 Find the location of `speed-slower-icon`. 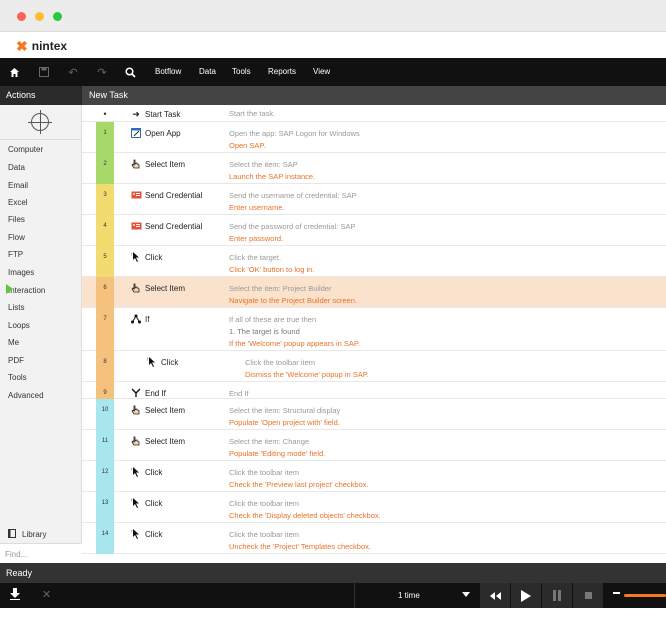

speed-slower-icon is located at coordinates (616, 593).